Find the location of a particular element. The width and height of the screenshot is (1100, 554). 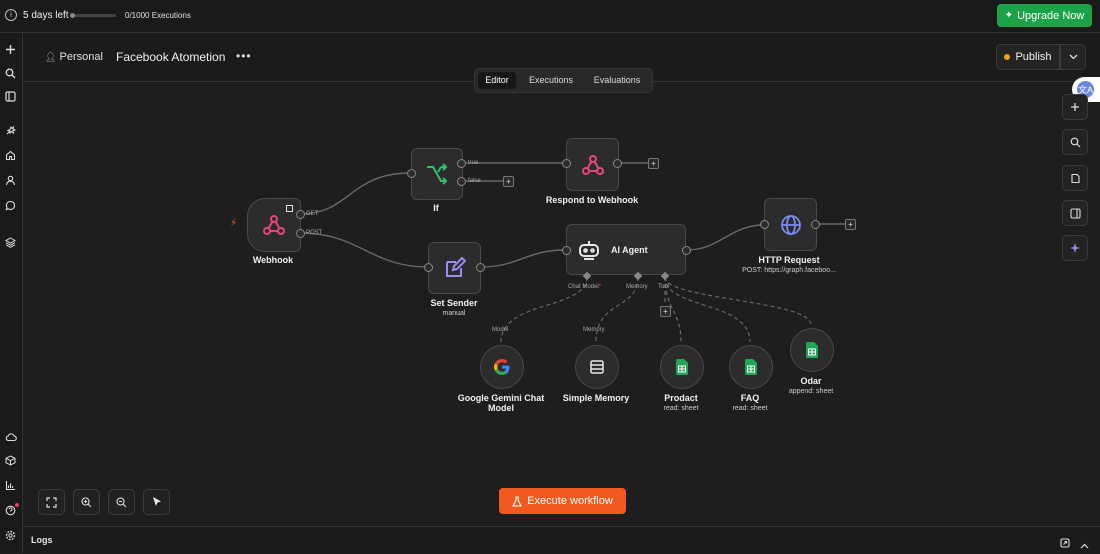

fullscreen-icon is located at coordinates (51, 502).